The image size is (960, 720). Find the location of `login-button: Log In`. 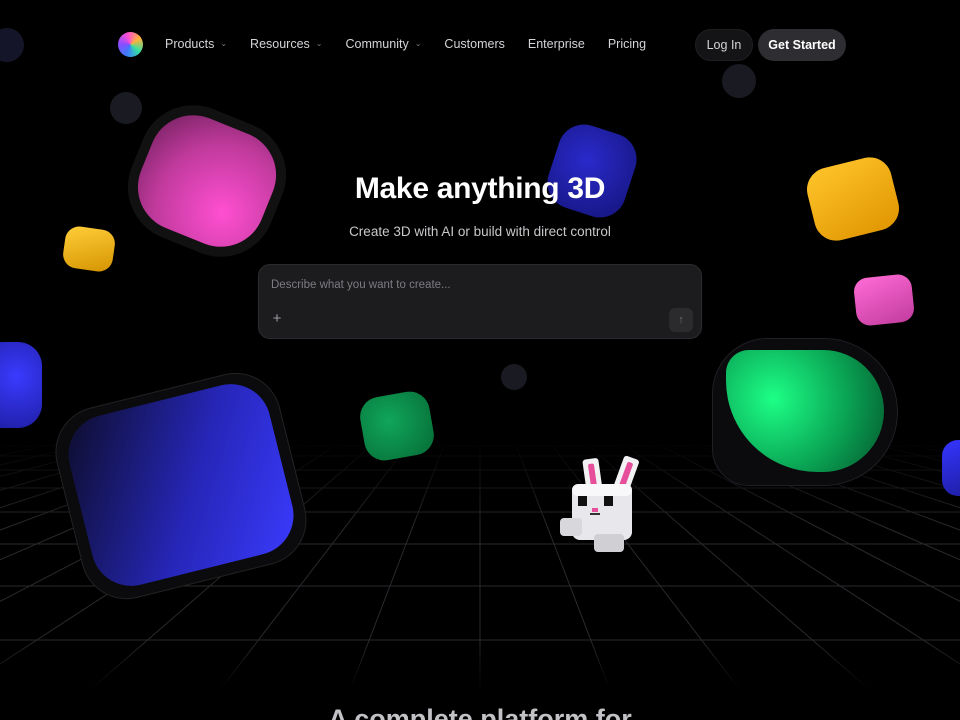

login-button: Log In is located at coordinates (724, 45).